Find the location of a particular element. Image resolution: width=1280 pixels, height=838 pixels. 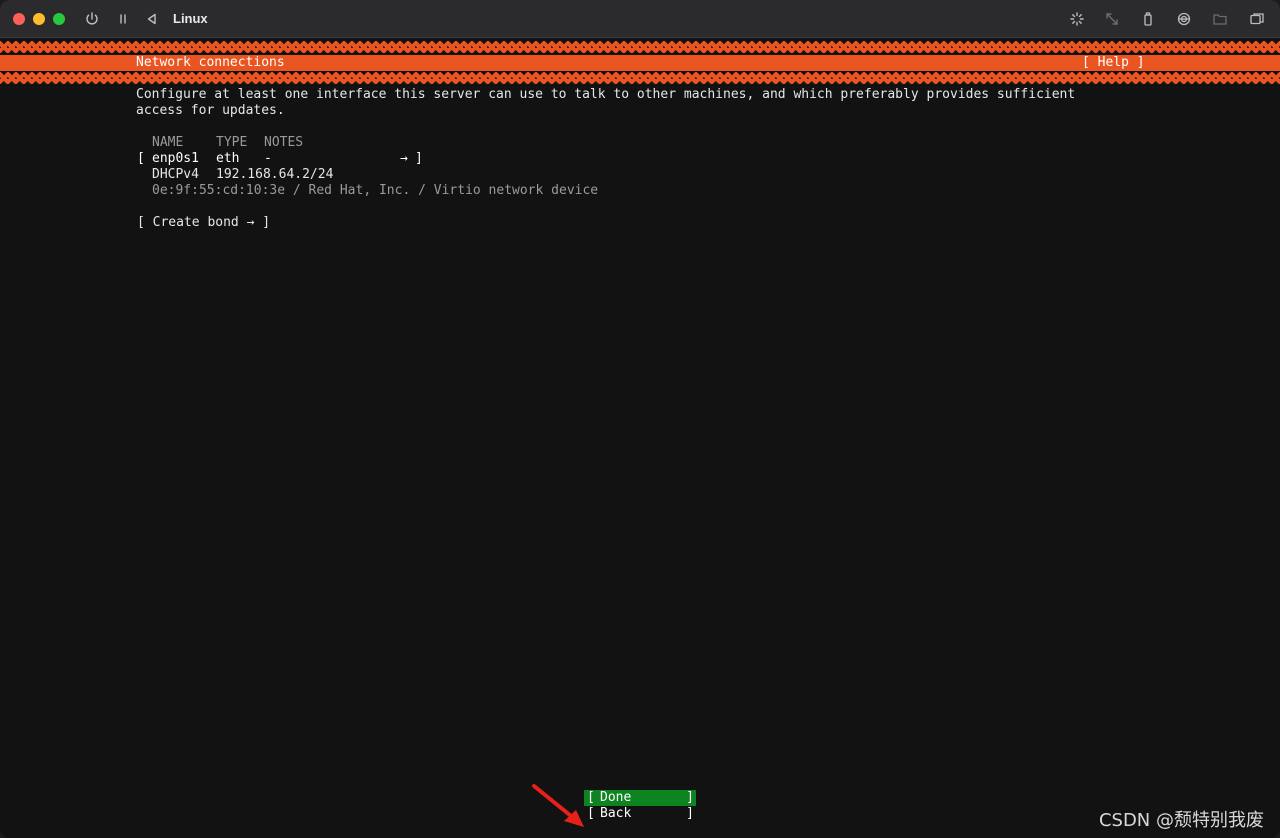

address-protocol: DHCPv4 is located at coordinates (175, 174).